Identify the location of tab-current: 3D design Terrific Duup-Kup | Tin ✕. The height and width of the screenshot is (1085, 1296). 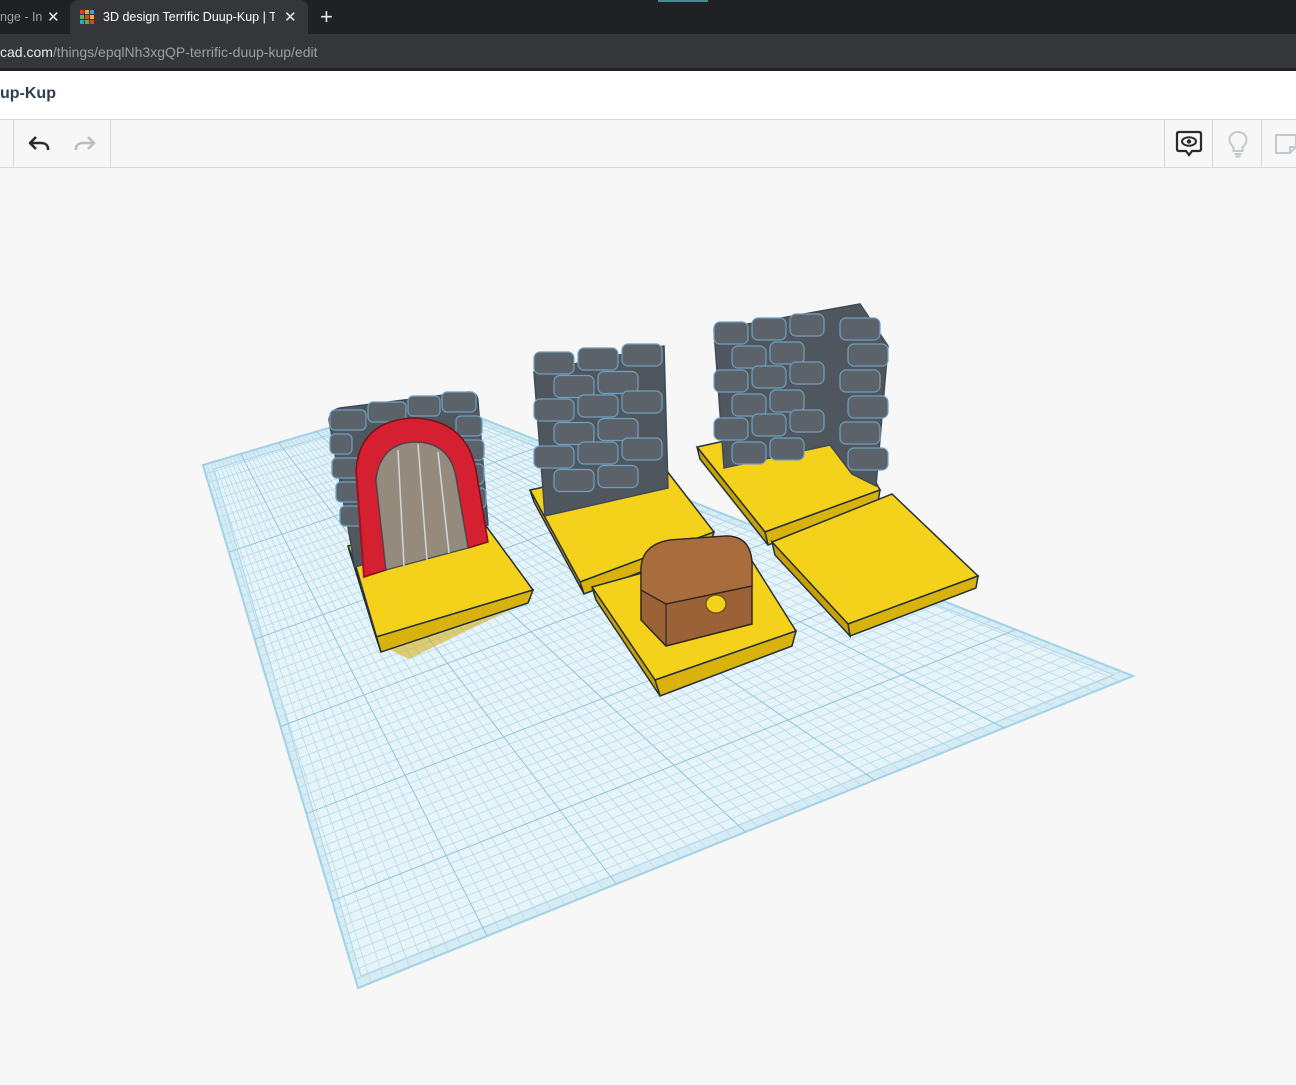
(189, 17).